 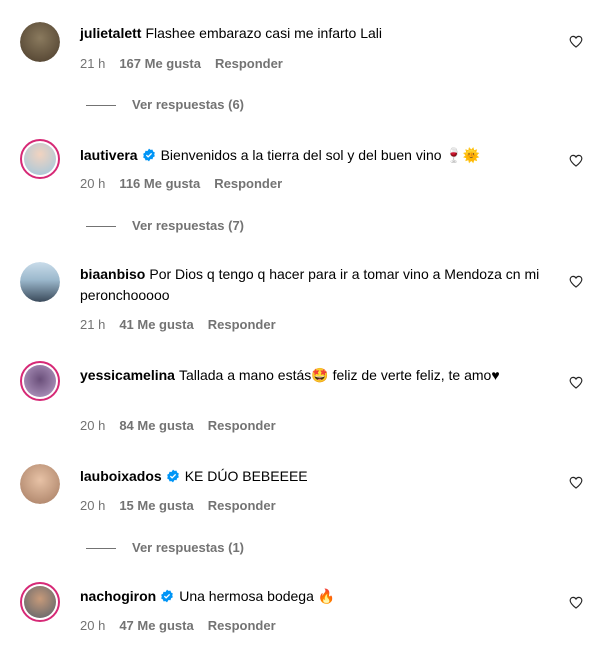 I want to click on comment-meta: 21 h 167 Me gusta Responder, so click(x=188, y=64).